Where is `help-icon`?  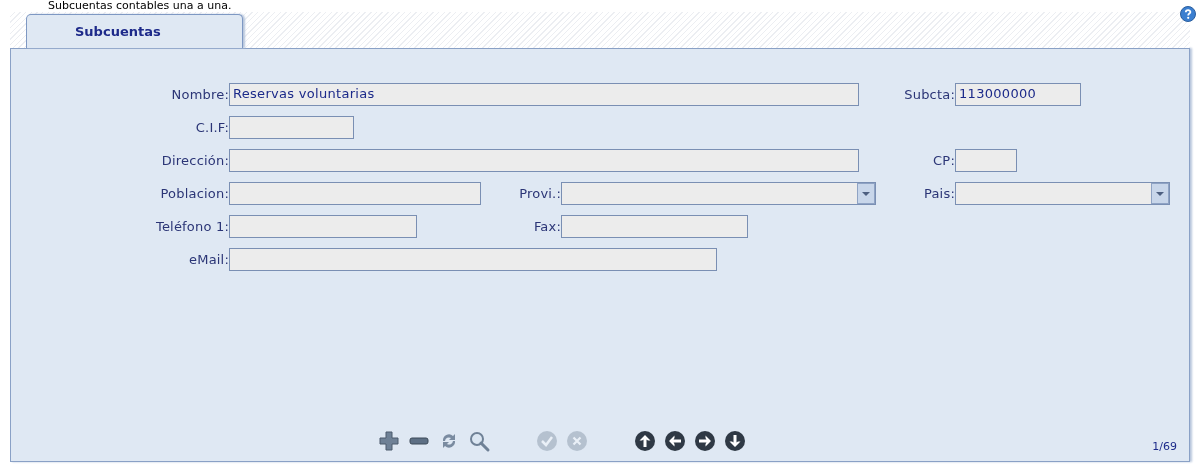
help-icon is located at coordinates (1188, 14).